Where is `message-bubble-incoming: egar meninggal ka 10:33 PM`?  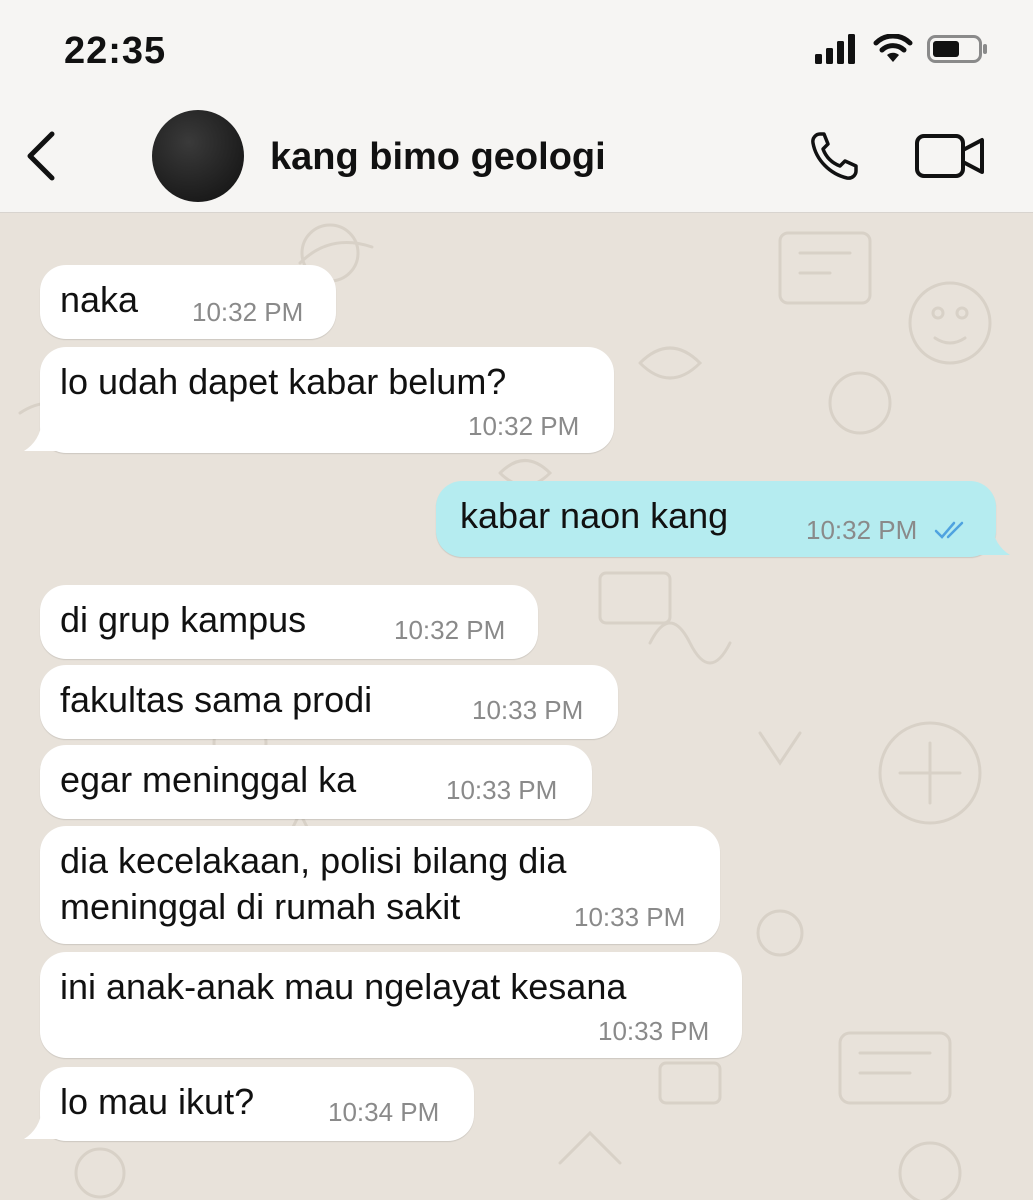
message-bubble-incoming: egar meninggal ka 10:33 PM is located at coordinates (316, 782).